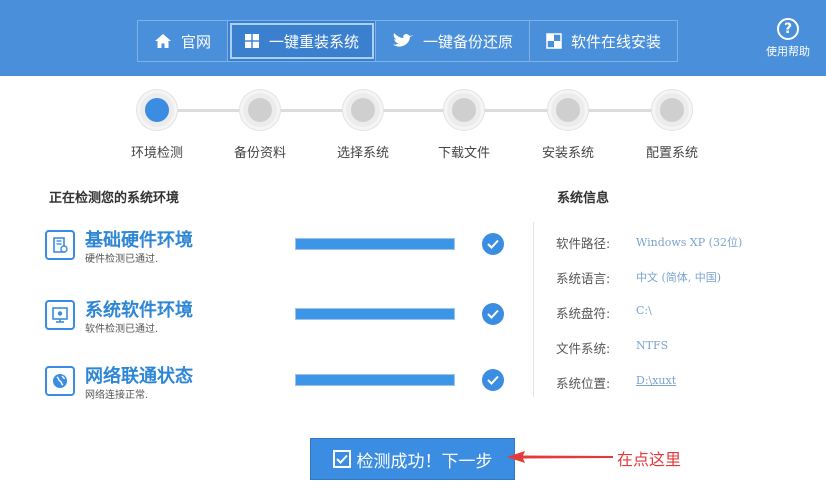  I want to click on checkbox-icon, so click(341, 459).